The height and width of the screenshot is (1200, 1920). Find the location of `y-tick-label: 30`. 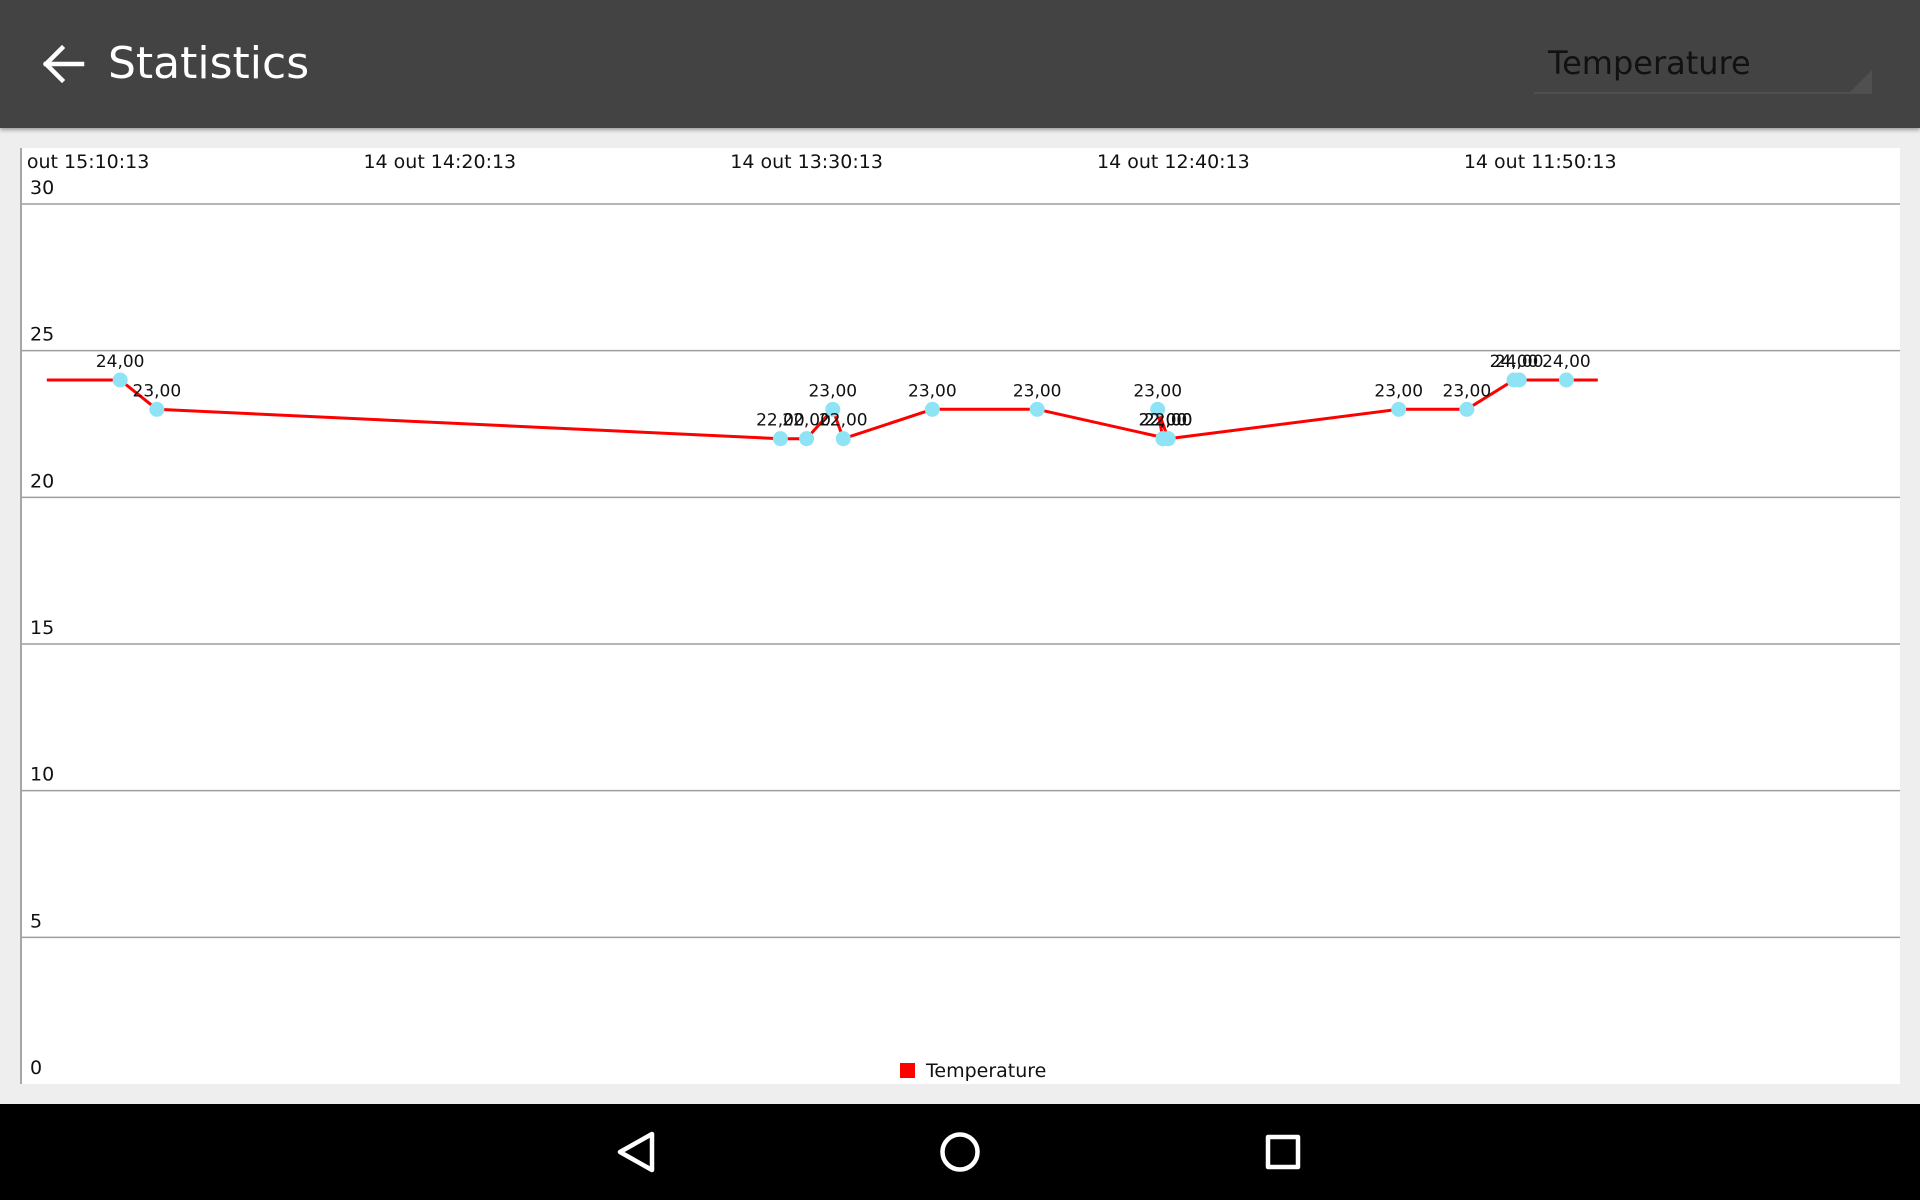

y-tick-label: 30 is located at coordinates (42, 188).